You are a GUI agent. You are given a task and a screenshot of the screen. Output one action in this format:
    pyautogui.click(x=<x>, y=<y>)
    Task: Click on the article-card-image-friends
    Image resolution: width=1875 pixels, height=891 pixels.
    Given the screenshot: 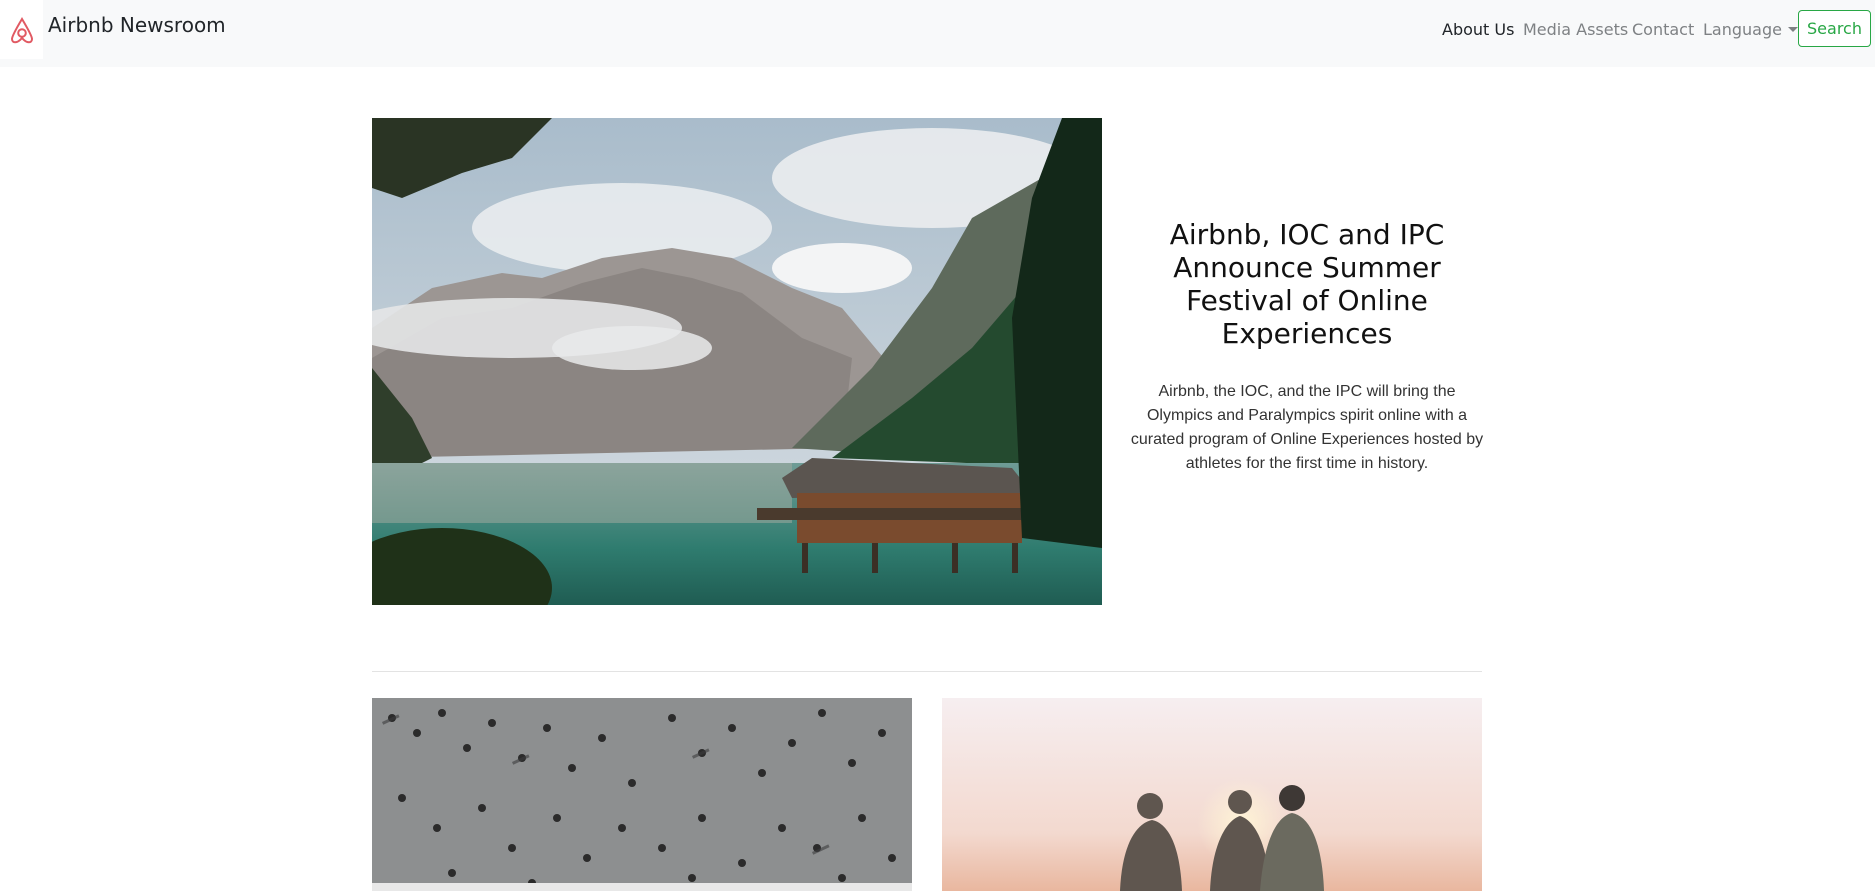 What is the action you would take?
    pyautogui.click(x=1212, y=794)
    